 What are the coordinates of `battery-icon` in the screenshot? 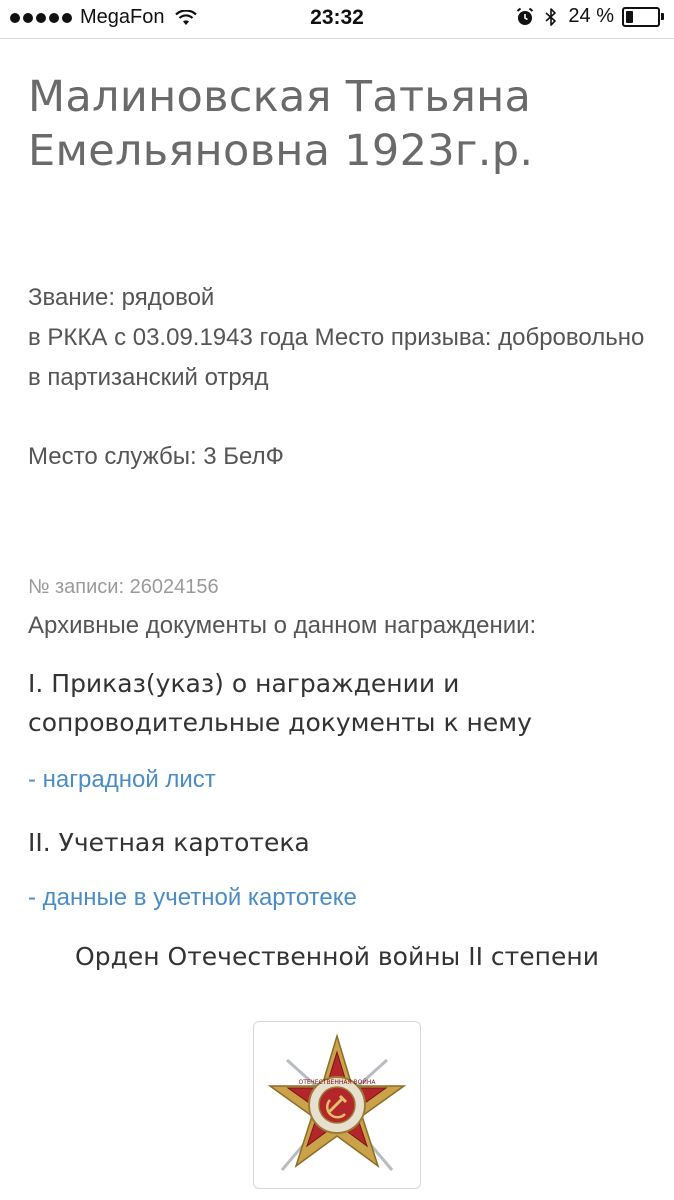 It's located at (643, 16).